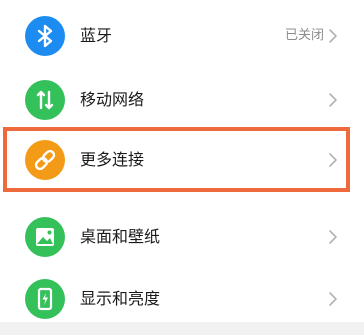  What do you see at coordinates (45, 160) in the screenshot?
I see `link-icon` at bounding box center [45, 160].